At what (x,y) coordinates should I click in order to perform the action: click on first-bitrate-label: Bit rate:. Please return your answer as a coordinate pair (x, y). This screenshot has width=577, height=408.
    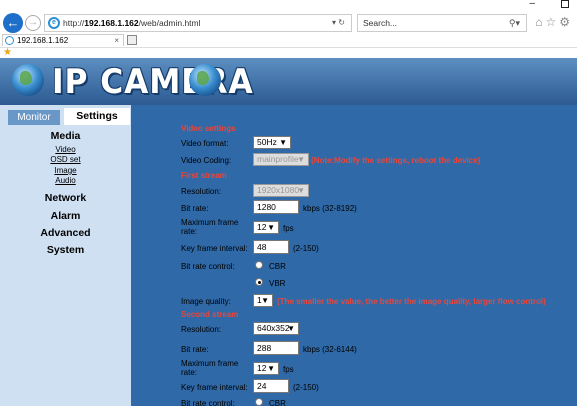
    Looking at the image, I should click on (195, 208).